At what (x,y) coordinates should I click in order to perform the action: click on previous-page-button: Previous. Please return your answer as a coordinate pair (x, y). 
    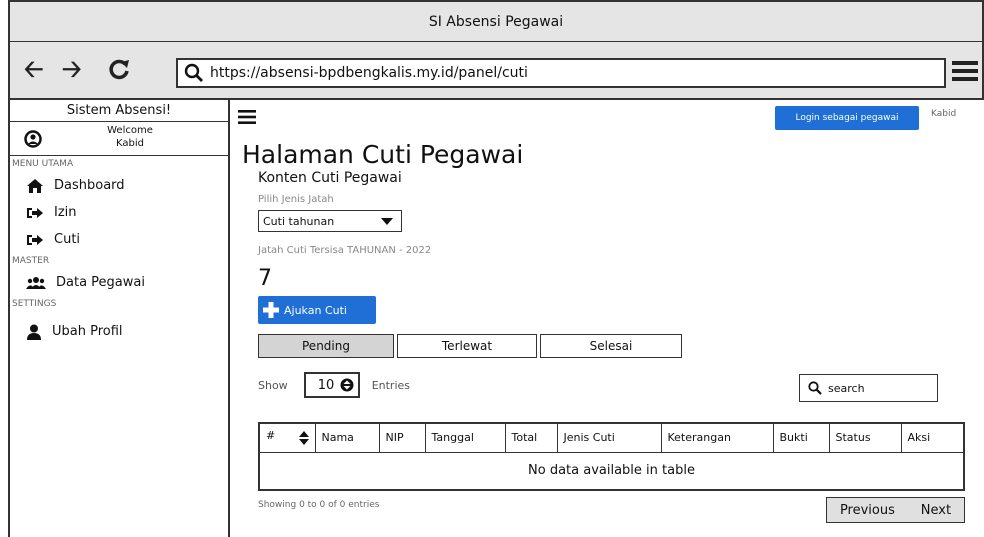
    Looking at the image, I should click on (867, 510).